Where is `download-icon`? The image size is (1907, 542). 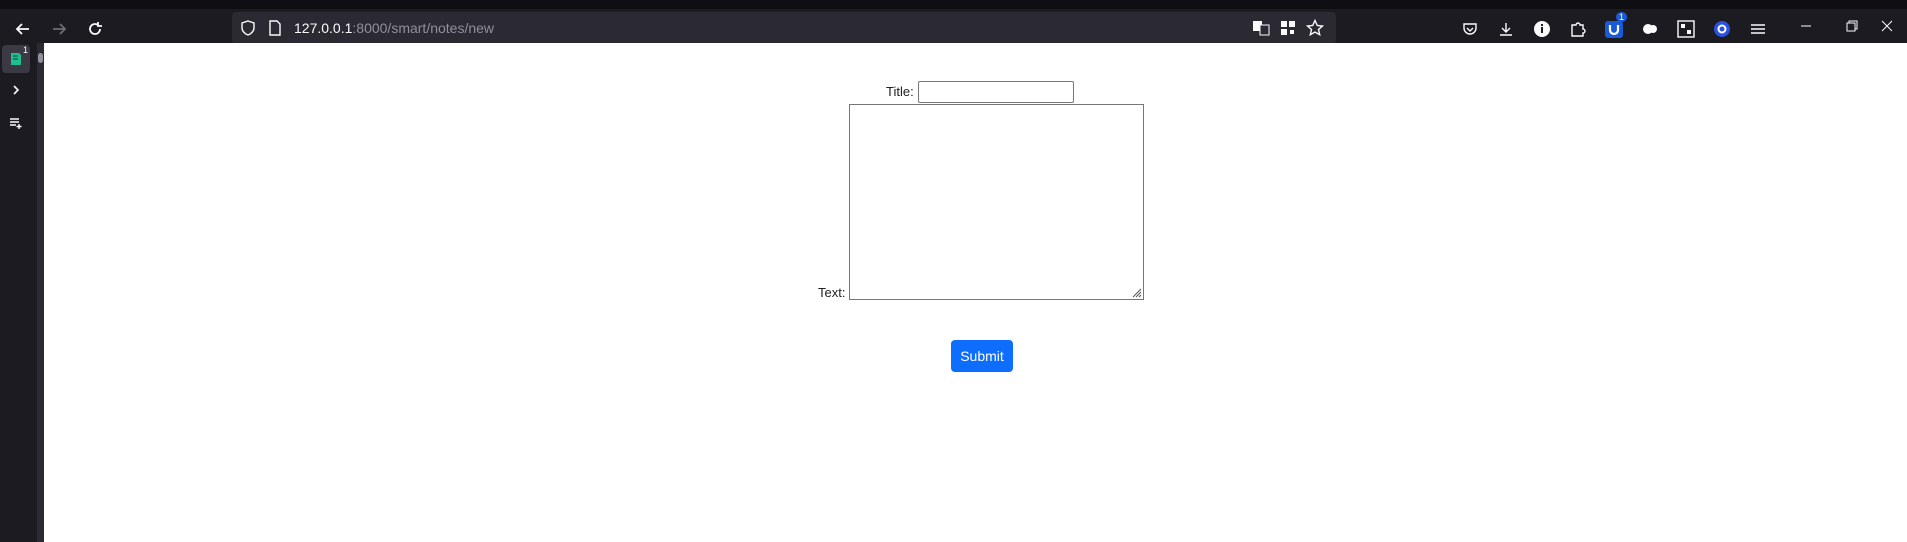 download-icon is located at coordinates (1506, 29).